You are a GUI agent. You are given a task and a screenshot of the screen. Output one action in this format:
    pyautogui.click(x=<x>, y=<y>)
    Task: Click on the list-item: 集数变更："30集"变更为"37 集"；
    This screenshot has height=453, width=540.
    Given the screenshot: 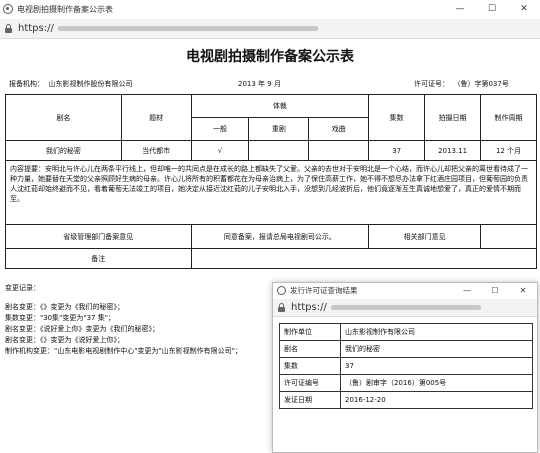 What is the action you would take?
    pyautogui.click(x=60, y=318)
    